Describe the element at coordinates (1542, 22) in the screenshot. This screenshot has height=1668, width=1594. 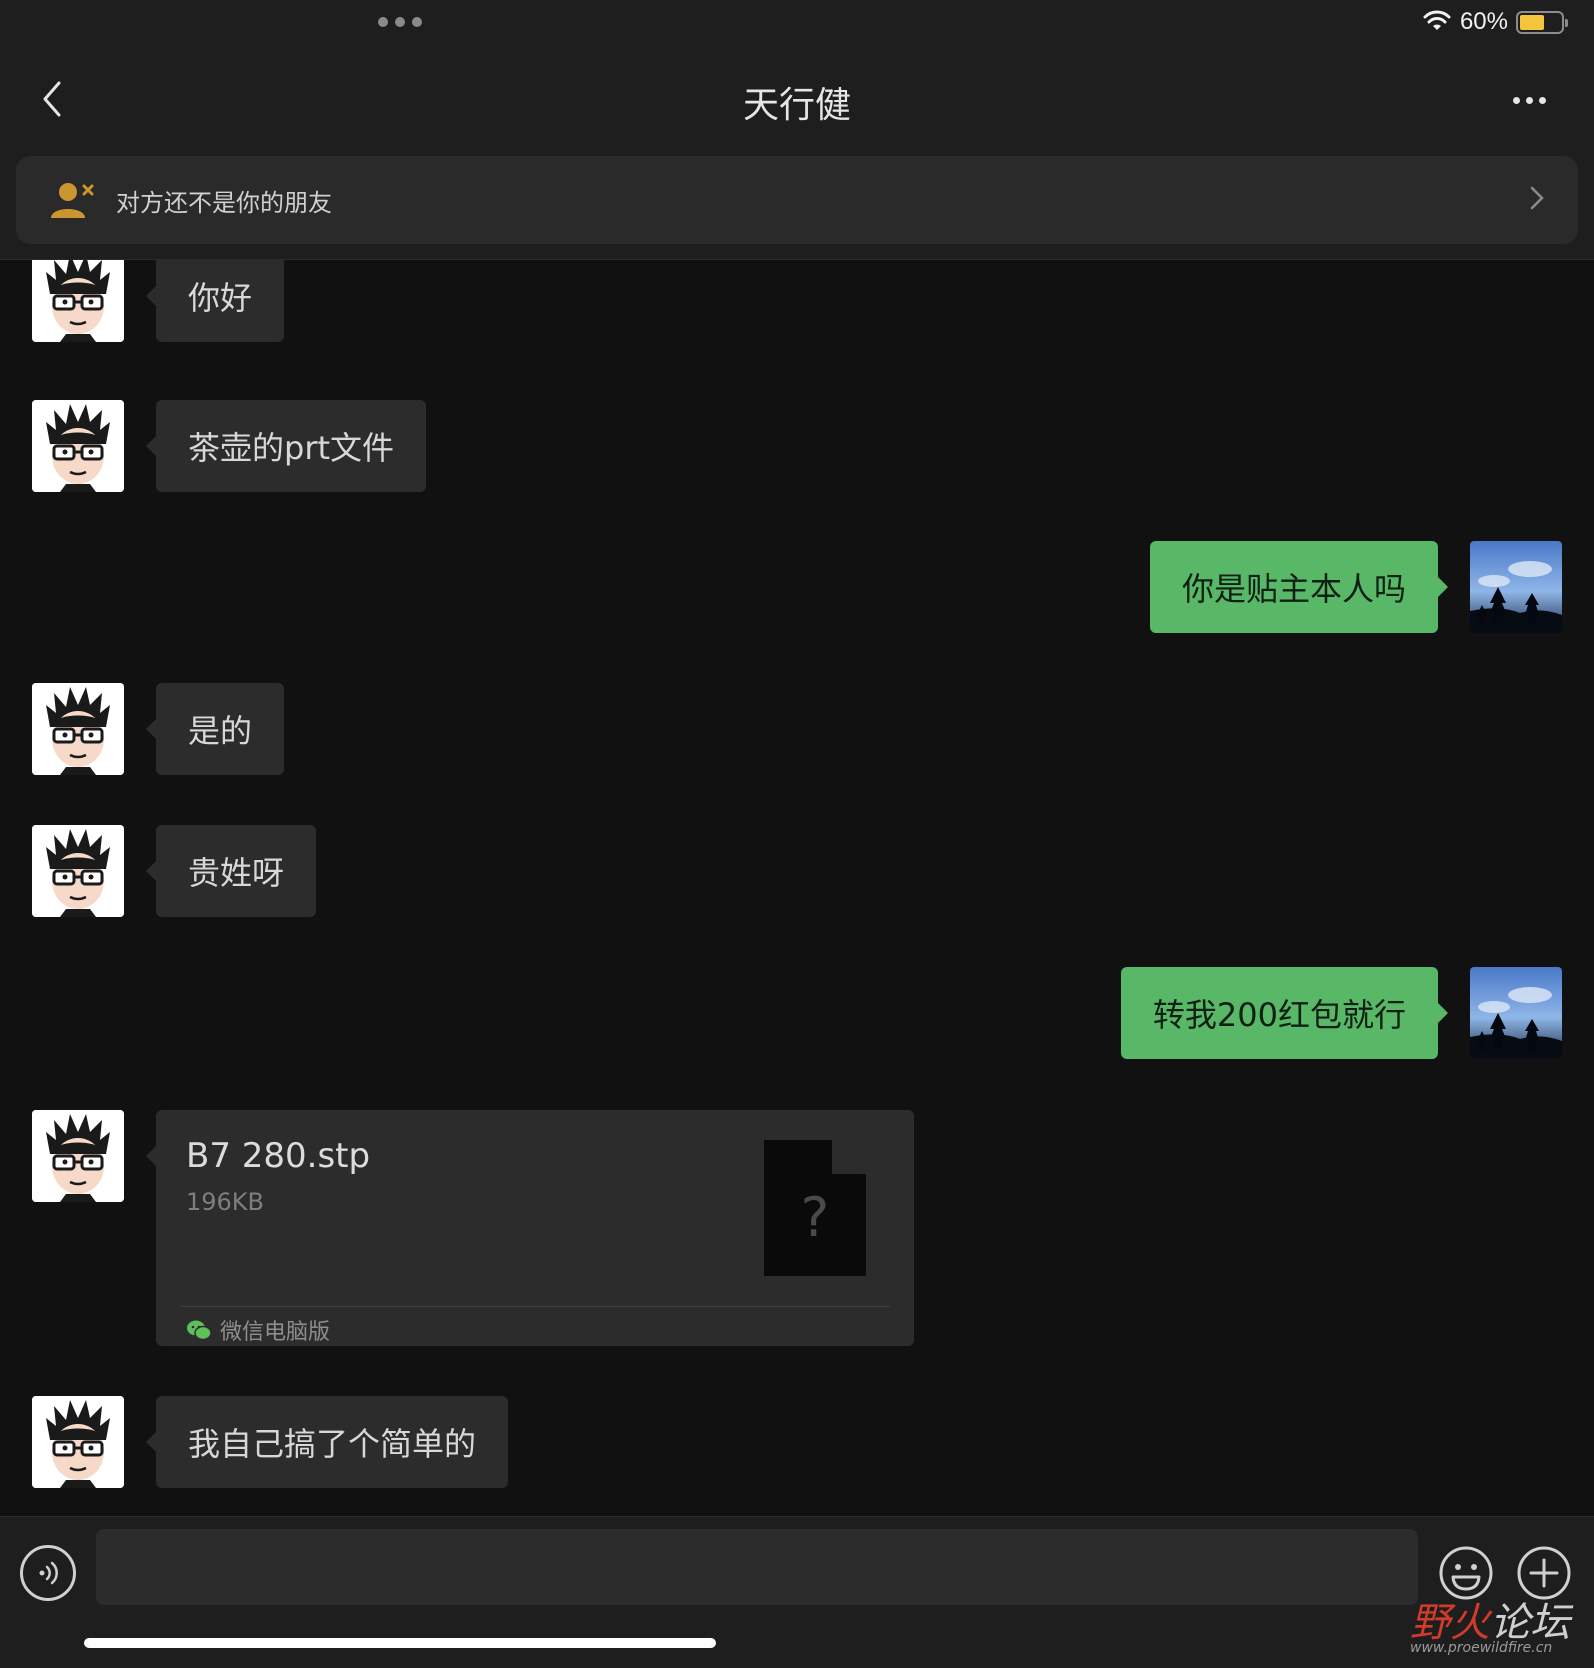
I see `battery-icon` at that location.